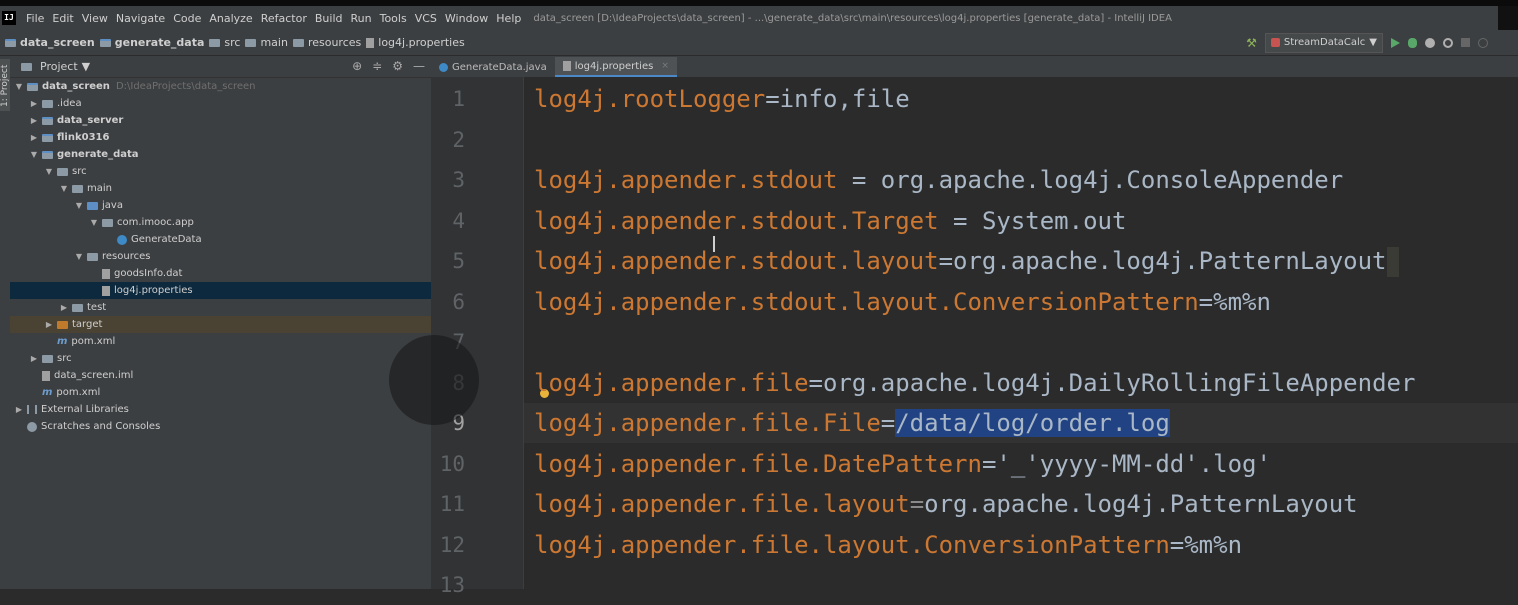 The height and width of the screenshot is (605, 1518). Describe the element at coordinates (1483, 42) in the screenshot. I see `search-everywhere-icon` at that location.